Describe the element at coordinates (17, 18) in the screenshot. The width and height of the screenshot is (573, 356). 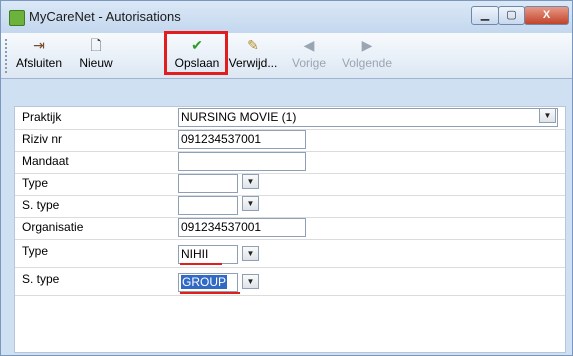
I see `app-icon` at that location.